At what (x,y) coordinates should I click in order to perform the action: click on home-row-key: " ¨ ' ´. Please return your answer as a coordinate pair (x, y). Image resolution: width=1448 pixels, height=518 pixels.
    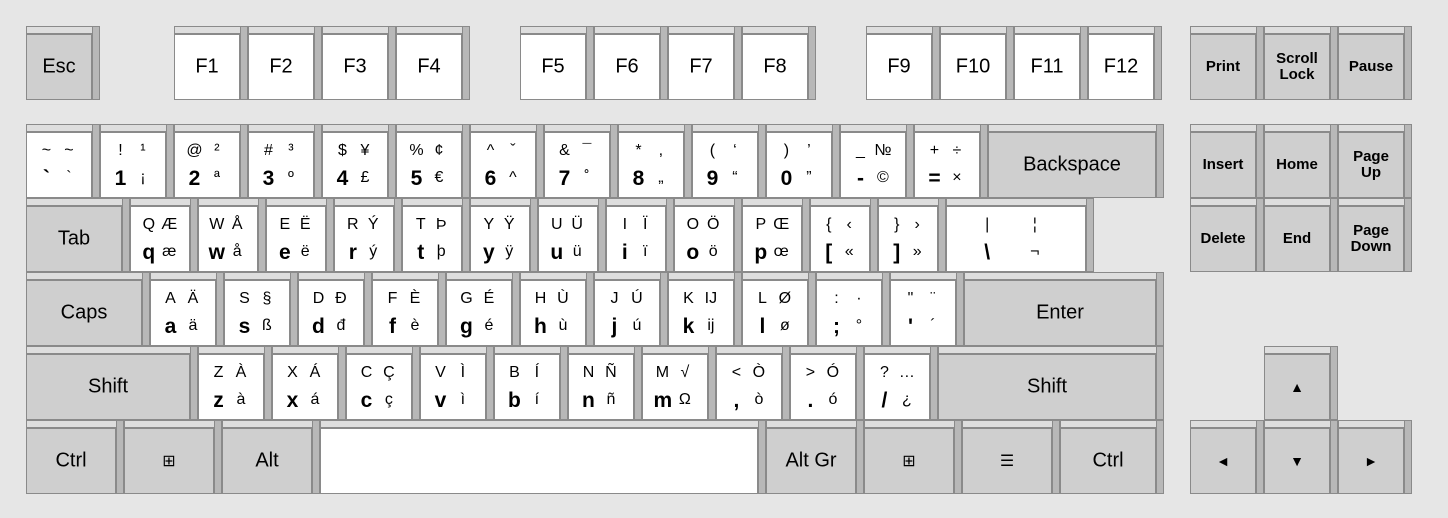
    Looking at the image, I should click on (927, 309).